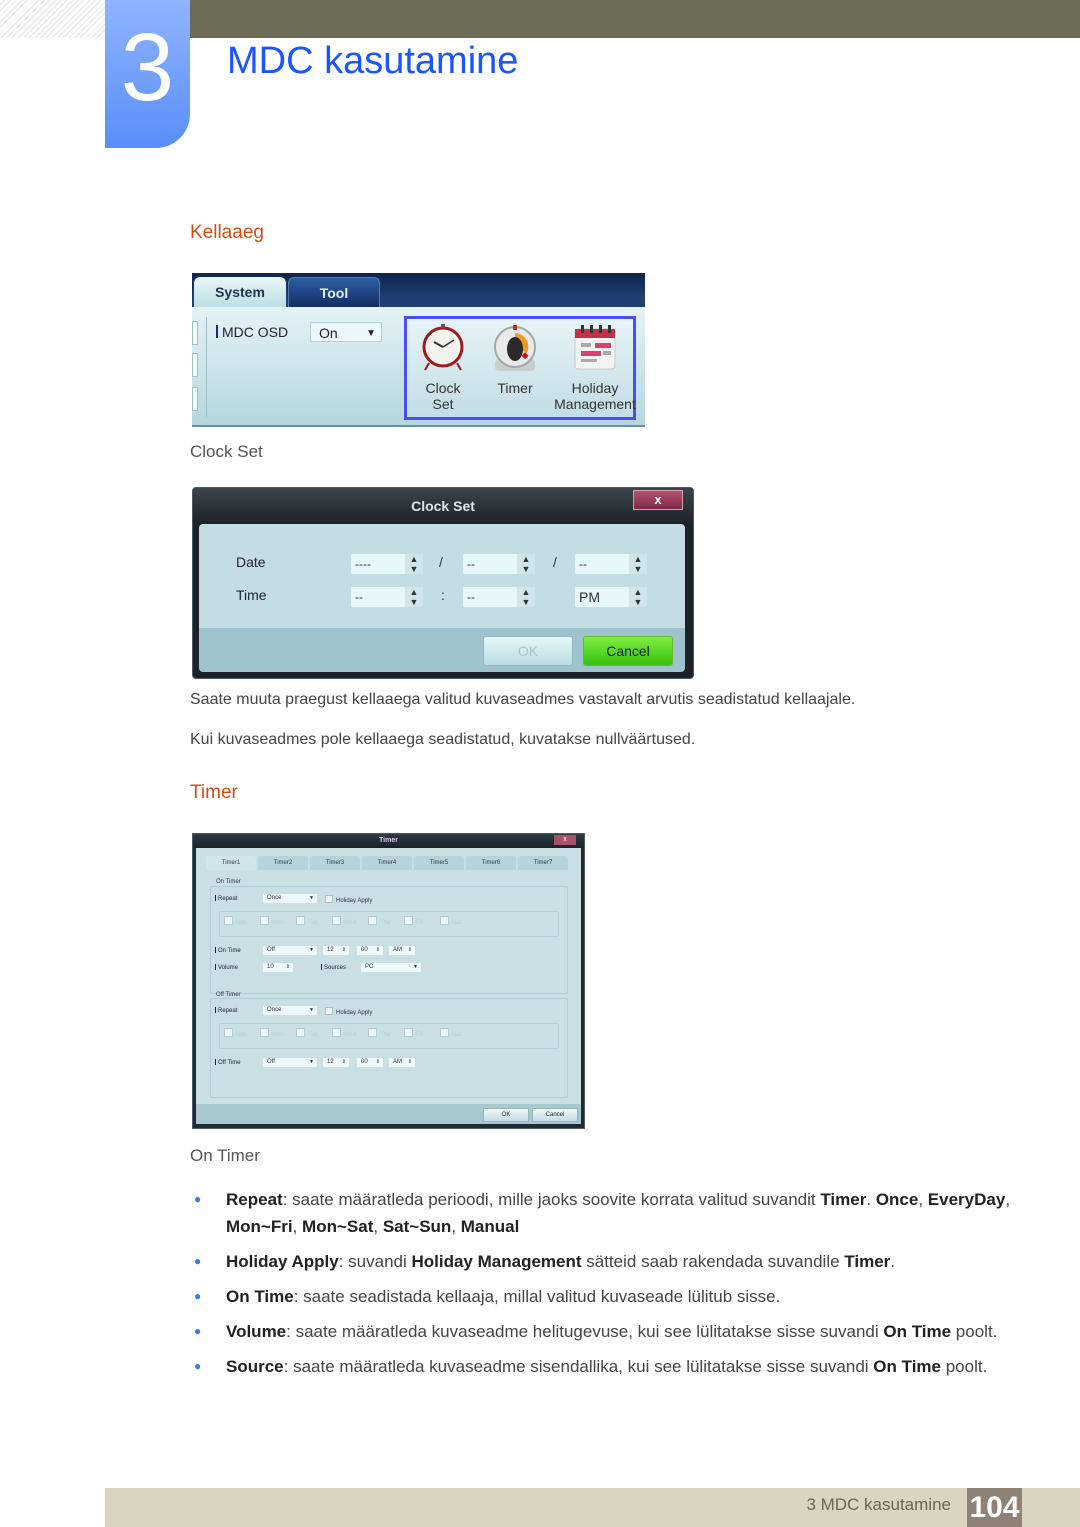 This screenshot has width=1080, height=1527. I want to click on minute-value: 00, so click(364, 950).